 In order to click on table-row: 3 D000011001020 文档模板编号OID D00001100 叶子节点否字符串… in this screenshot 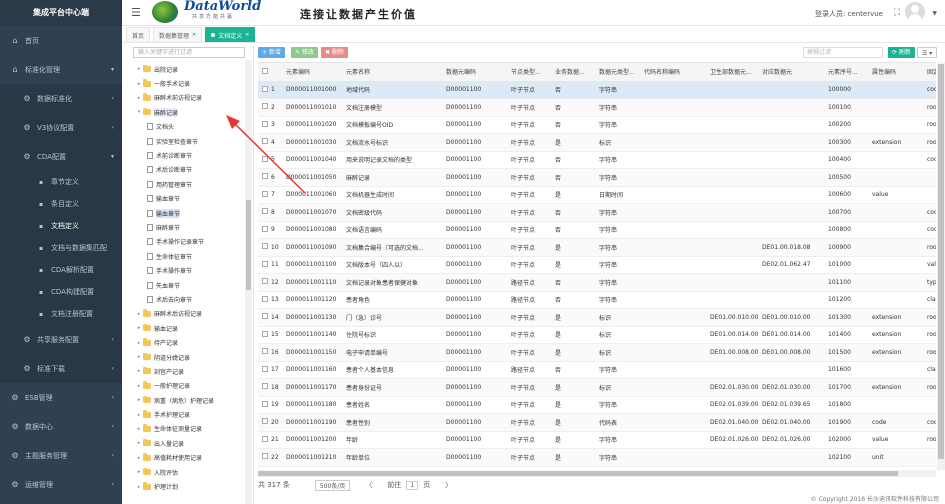, I will do `click(597, 125)`.